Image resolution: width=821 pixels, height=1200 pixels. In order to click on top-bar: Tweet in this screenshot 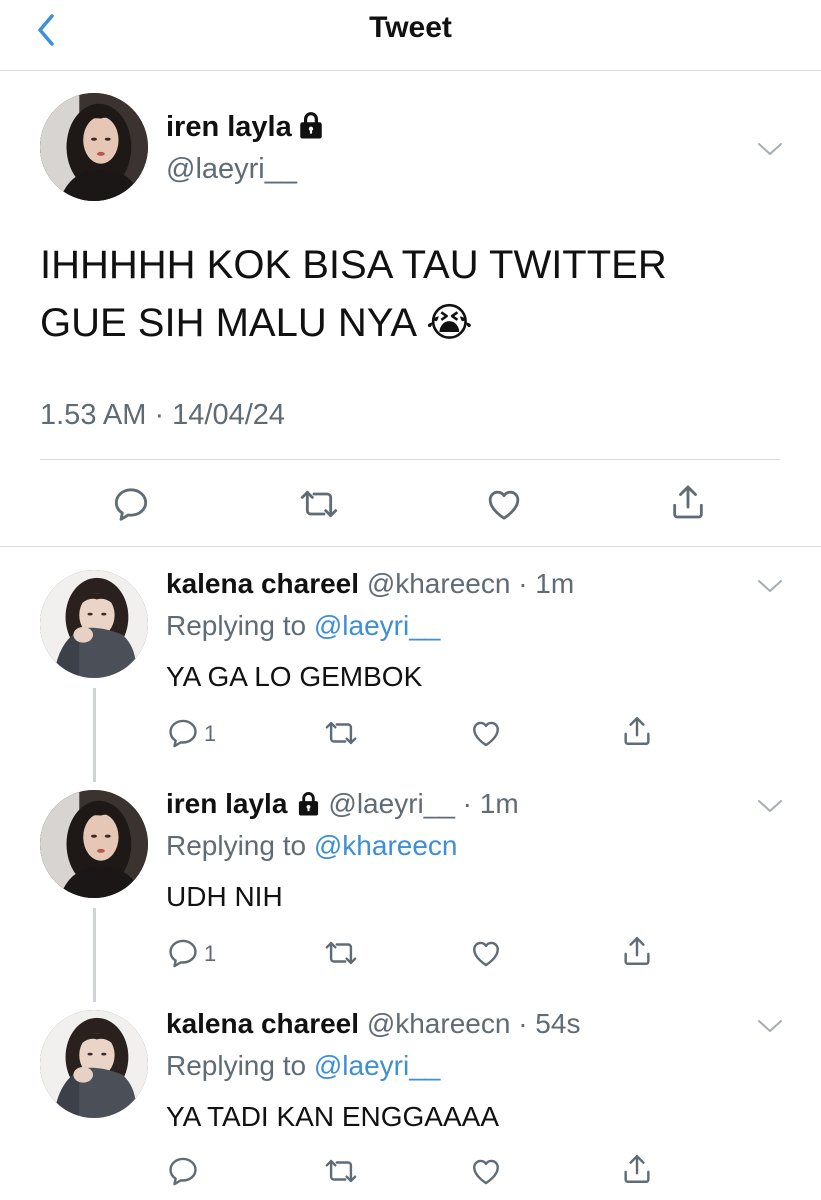, I will do `click(410, 35)`.